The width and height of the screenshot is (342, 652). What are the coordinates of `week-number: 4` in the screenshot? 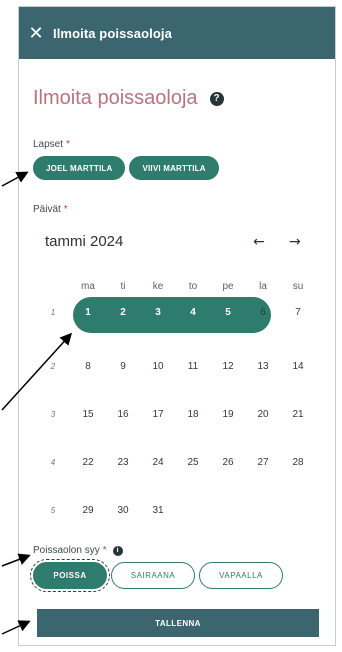 It's located at (53, 462).